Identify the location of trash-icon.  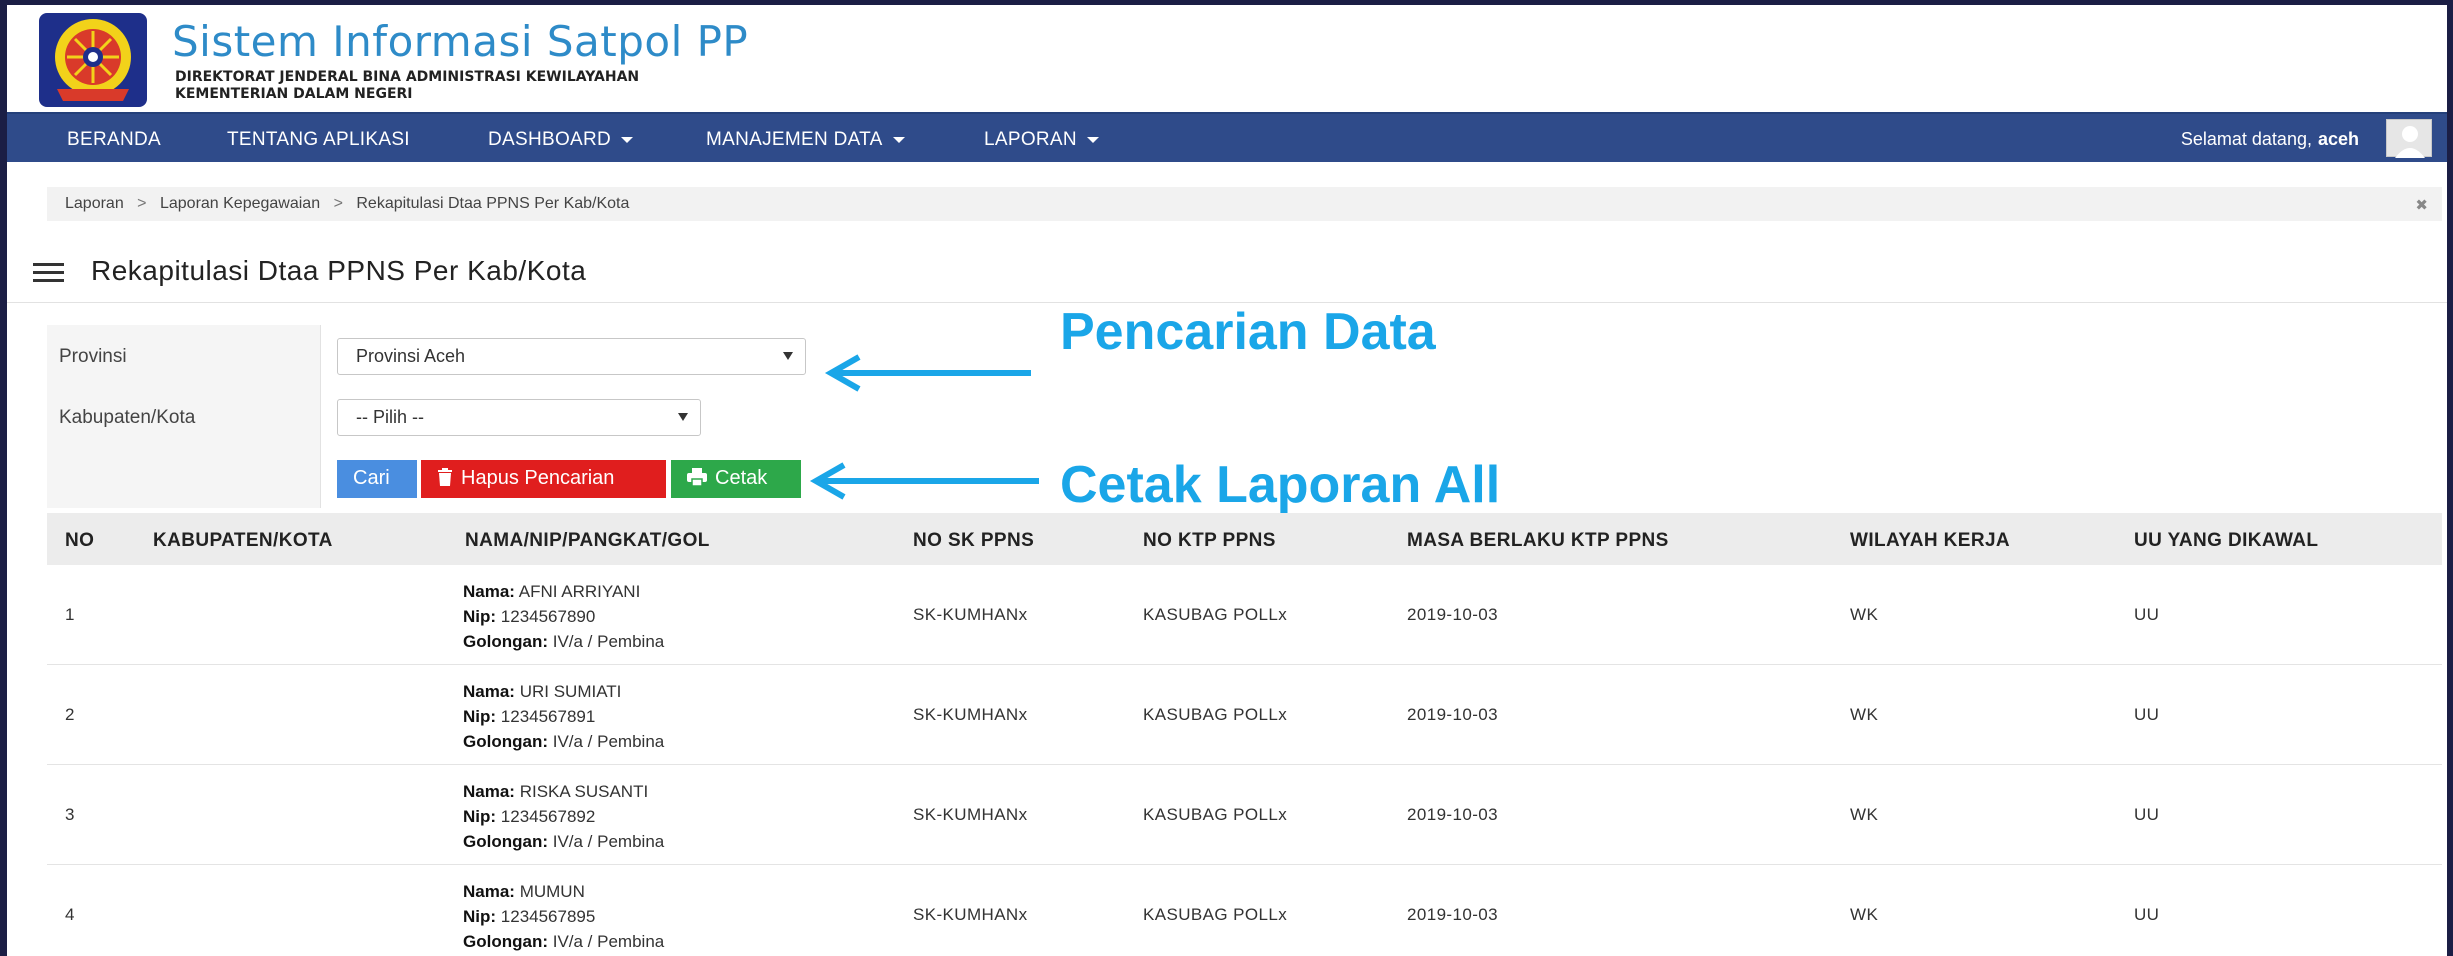
(445, 477).